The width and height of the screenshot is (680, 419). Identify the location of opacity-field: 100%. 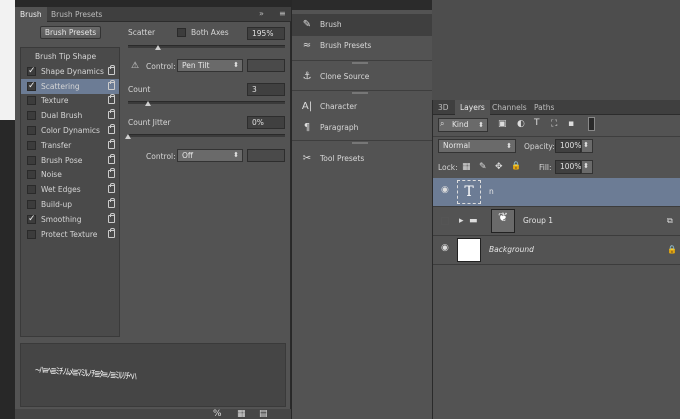
(568, 146).